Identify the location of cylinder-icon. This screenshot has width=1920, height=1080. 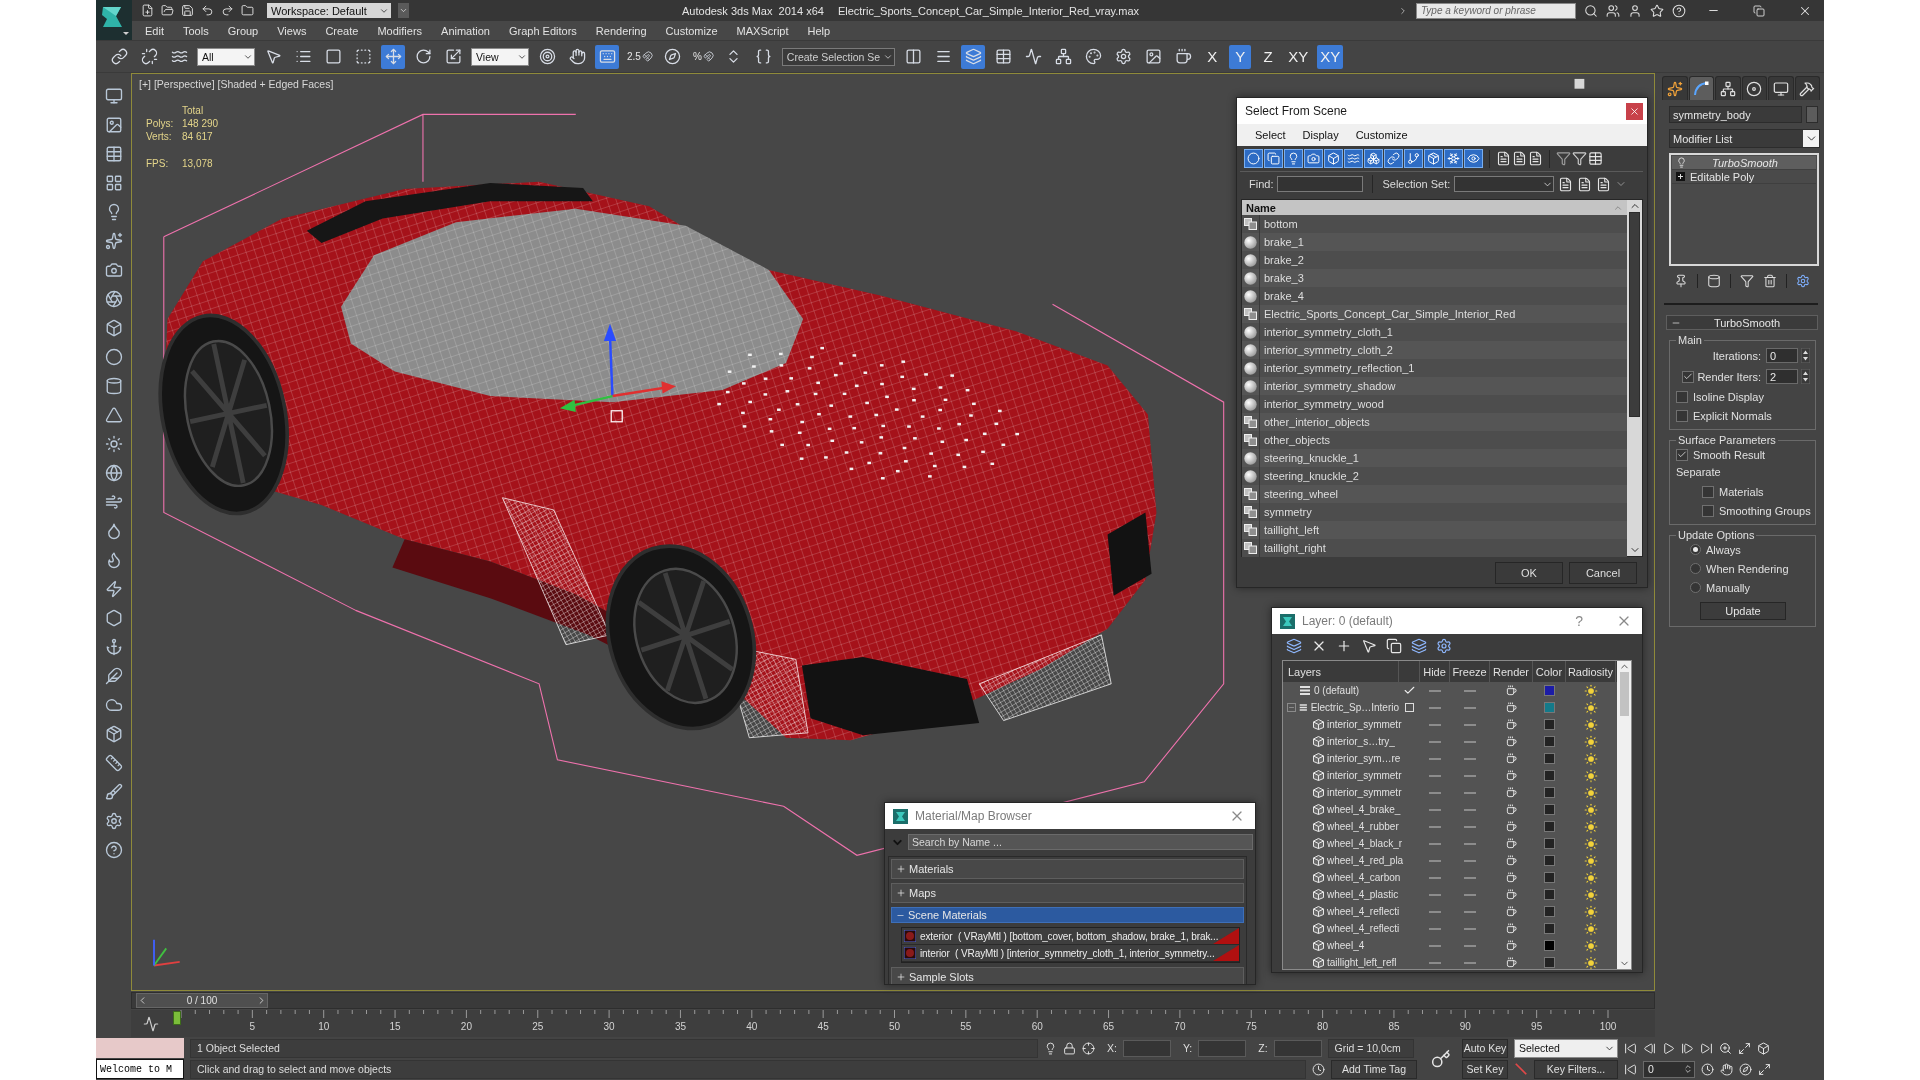
(113, 386).